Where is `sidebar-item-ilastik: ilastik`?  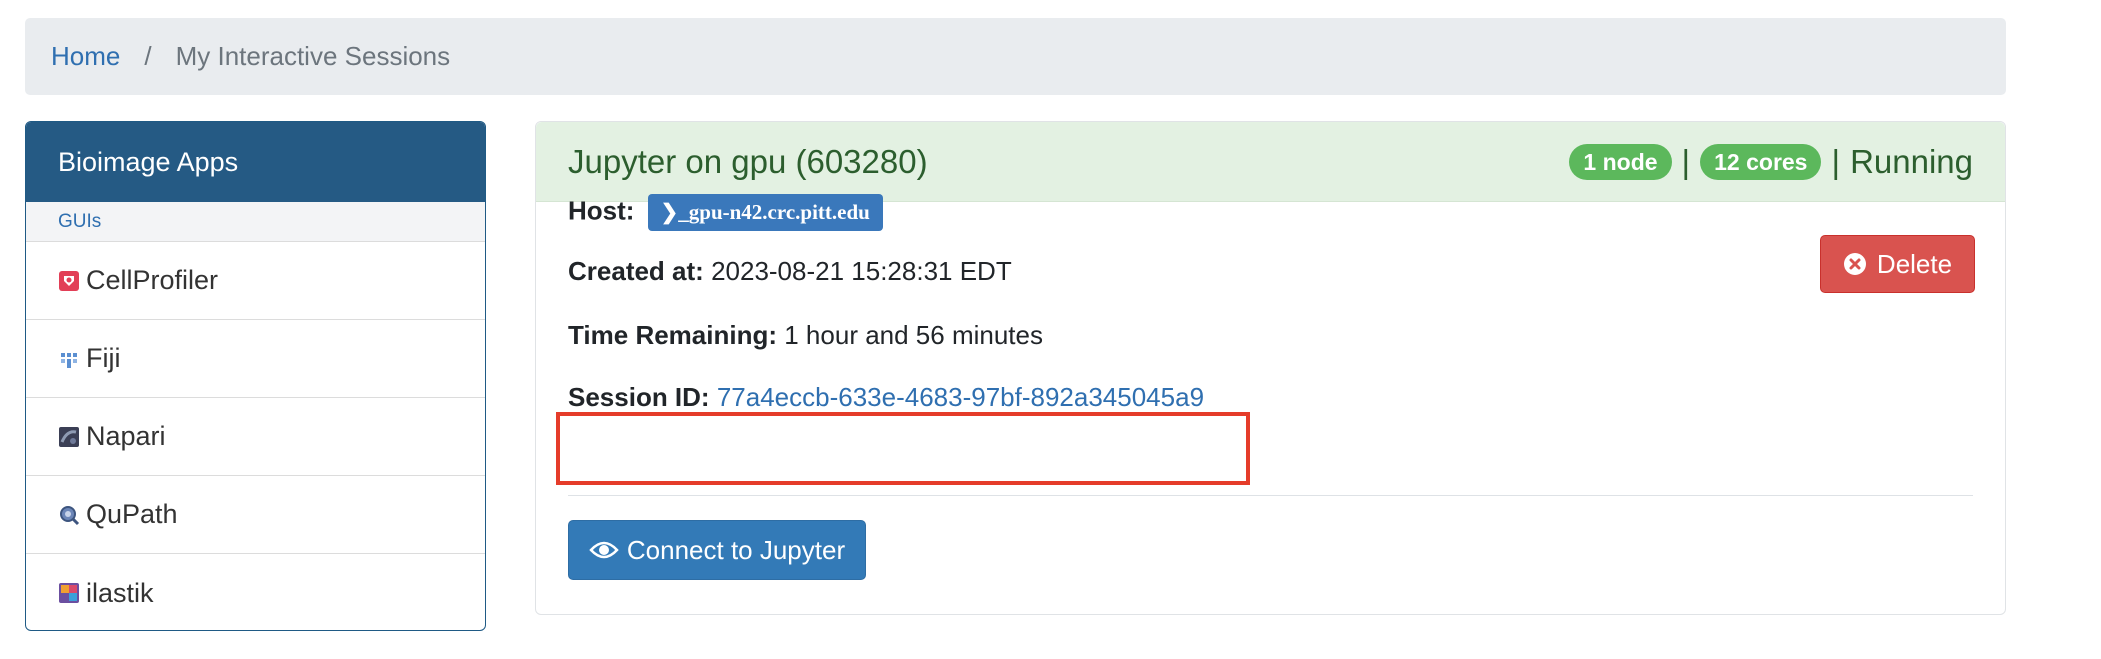
sidebar-item-ilastik: ilastik is located at coordinates (255, 592).